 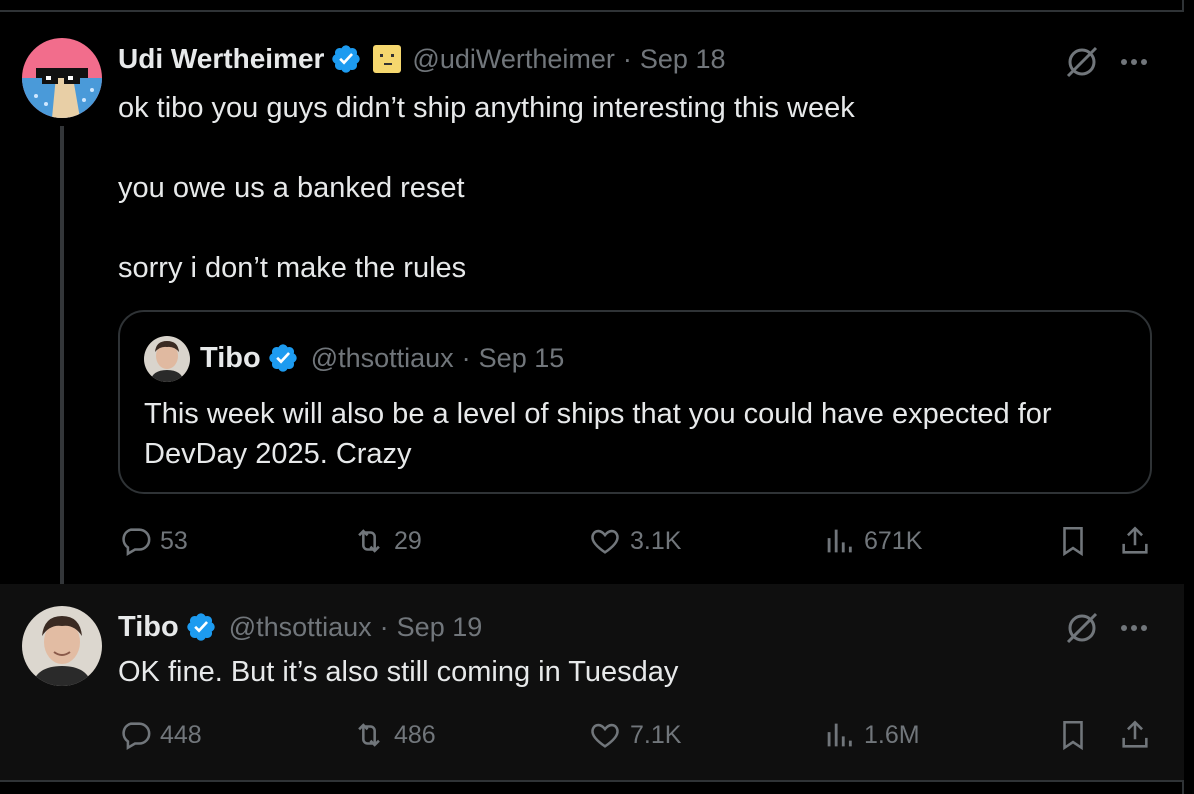 I want to click on reply-button: 448, so click(x=160, y=735).